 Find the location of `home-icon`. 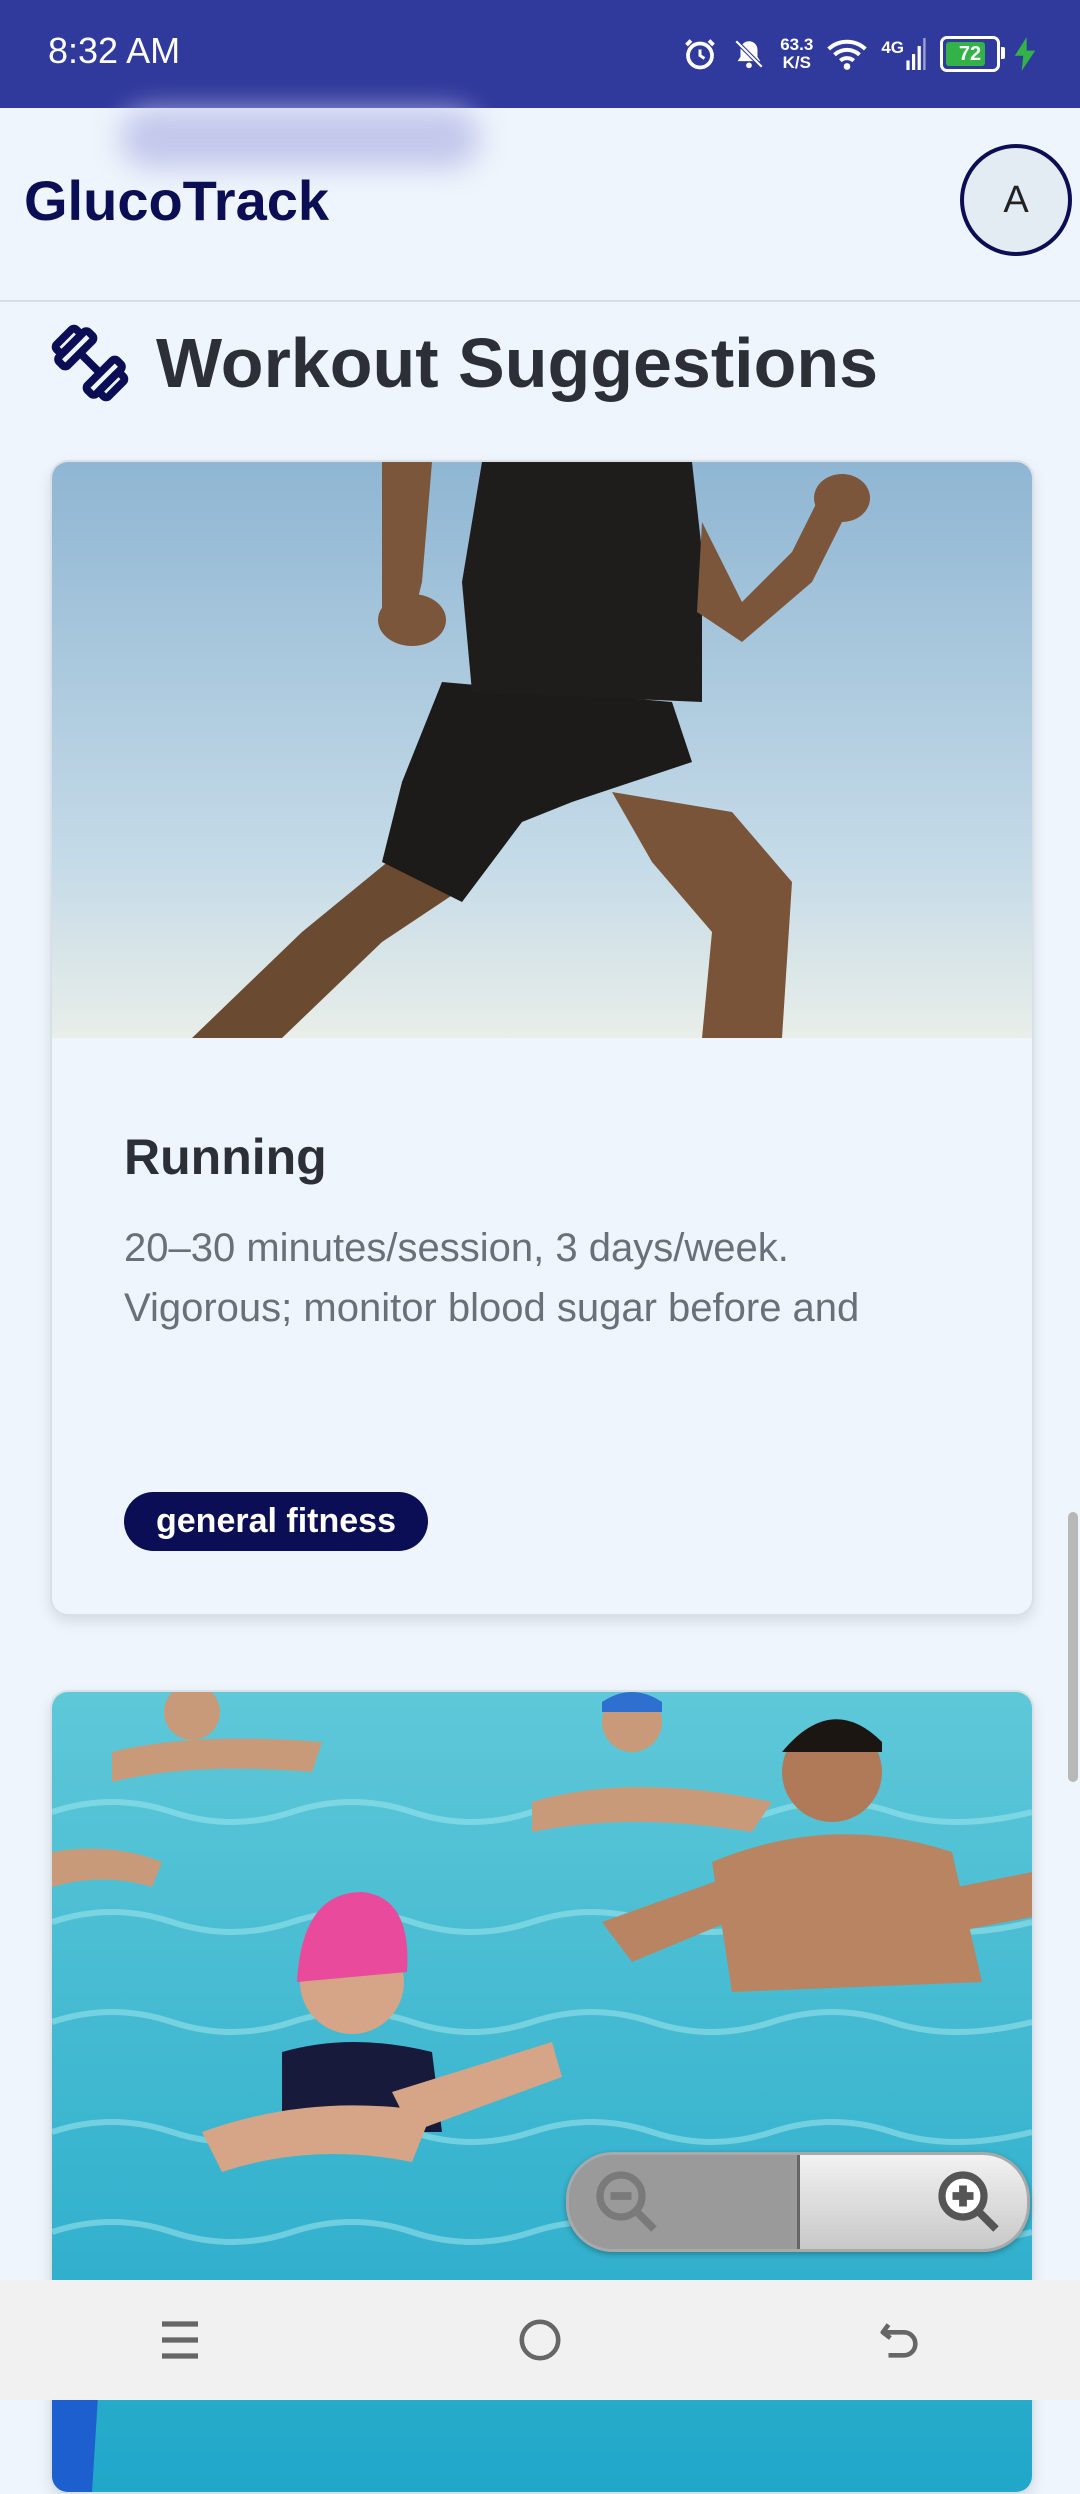

home-icon is located at coordinates (540, 2340).